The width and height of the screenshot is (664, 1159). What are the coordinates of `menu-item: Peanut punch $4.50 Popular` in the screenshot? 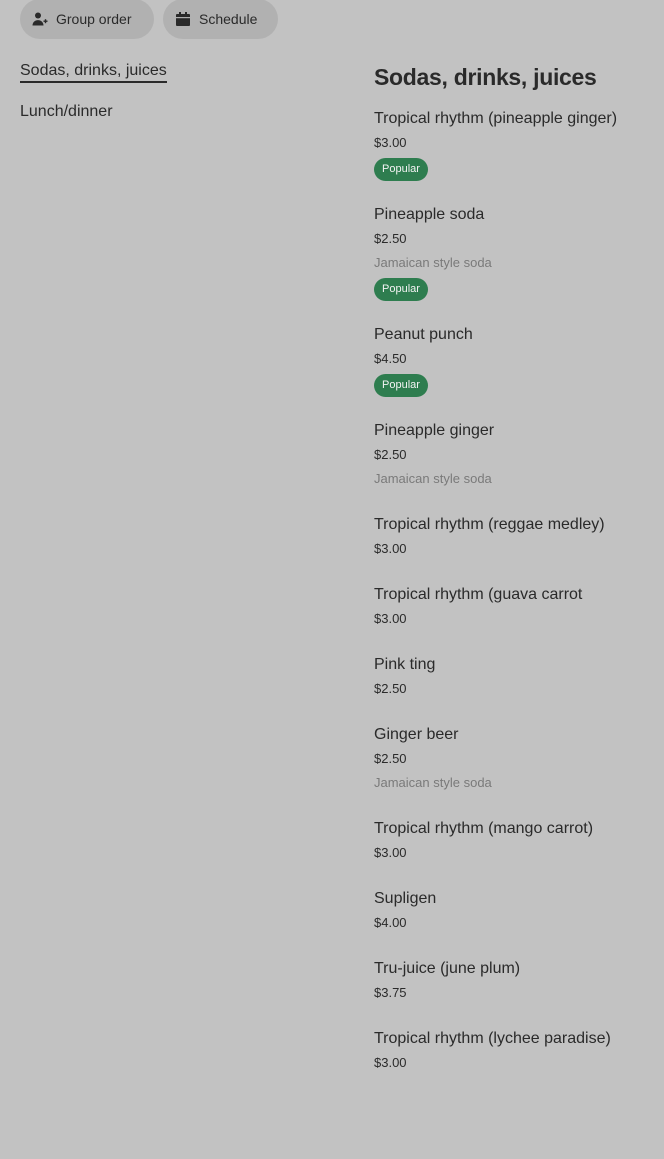 It's located at (514, 373).